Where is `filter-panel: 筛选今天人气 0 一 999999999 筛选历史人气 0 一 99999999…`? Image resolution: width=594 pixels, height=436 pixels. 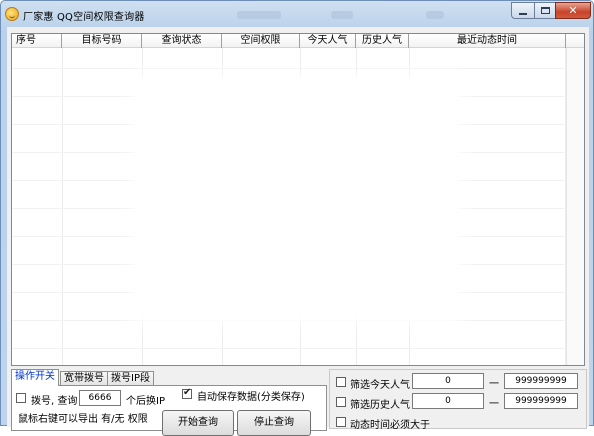
filter-panel: 筛选今天人气 0 一 999999999 筛选历史人气 0 一 99999999… is located at coordinates (458, 400).